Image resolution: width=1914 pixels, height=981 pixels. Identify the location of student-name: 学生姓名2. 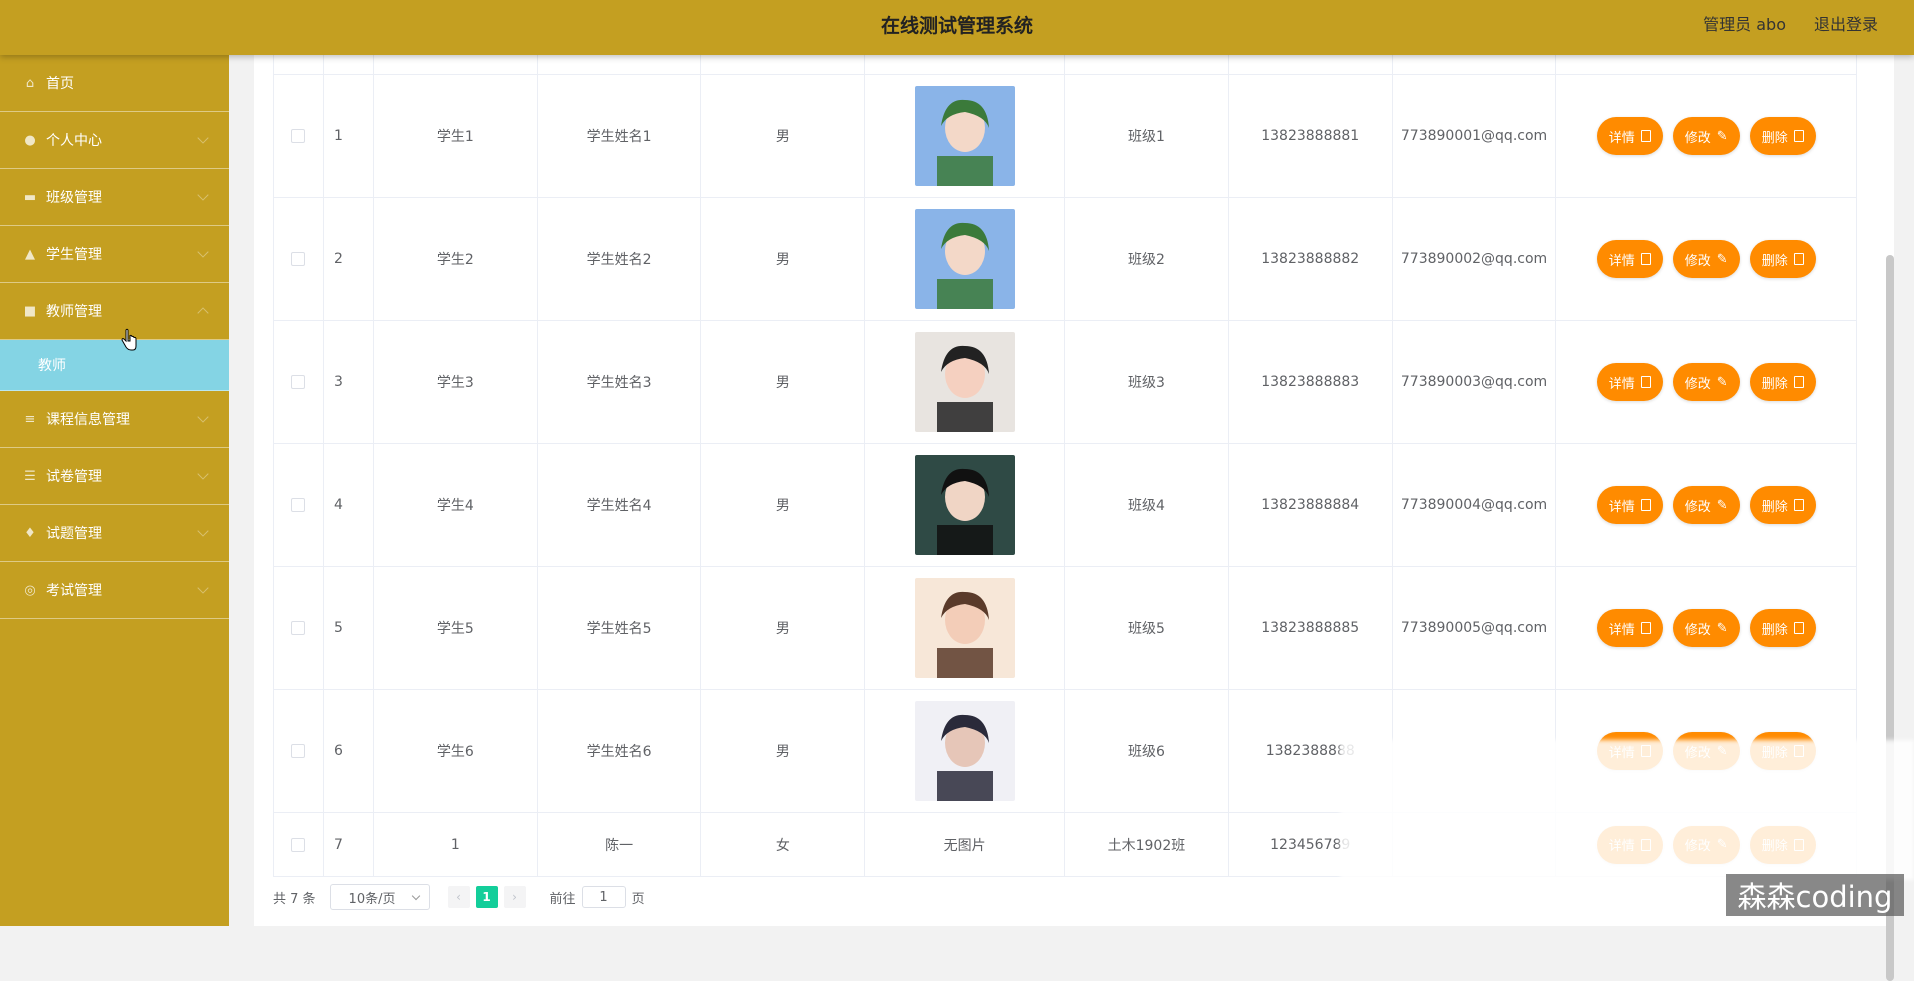
(620, 259).